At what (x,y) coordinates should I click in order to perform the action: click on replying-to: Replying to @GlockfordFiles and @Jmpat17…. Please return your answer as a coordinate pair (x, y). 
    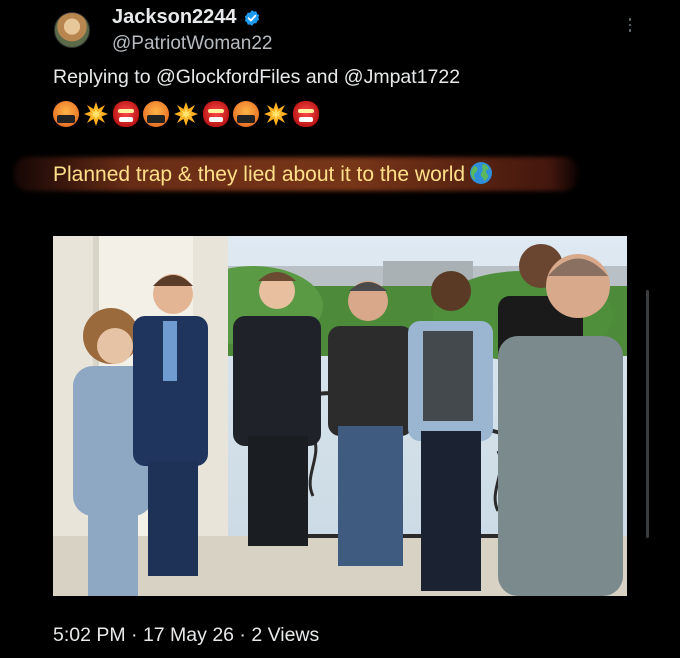
    Looking at the image, I should click on (256, 77).